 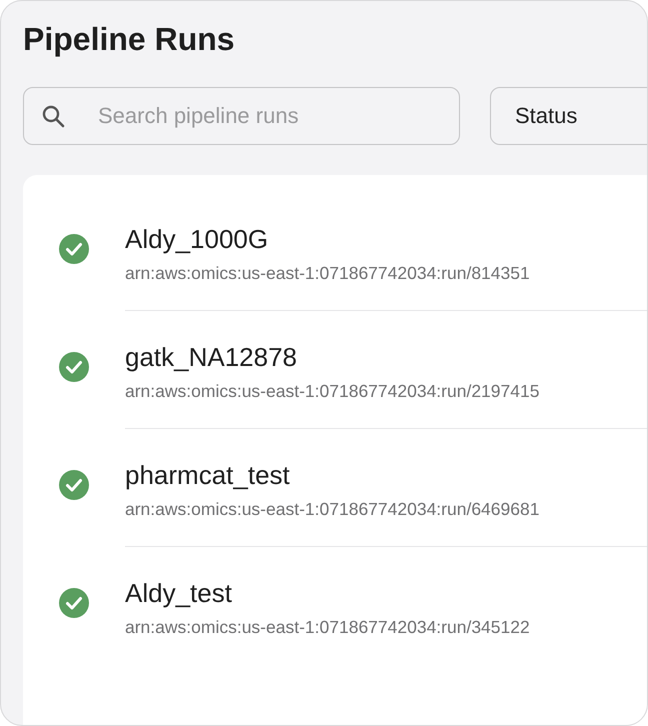 I want to click on run-name: Aldy_1000G, so click(x=386, y=239).